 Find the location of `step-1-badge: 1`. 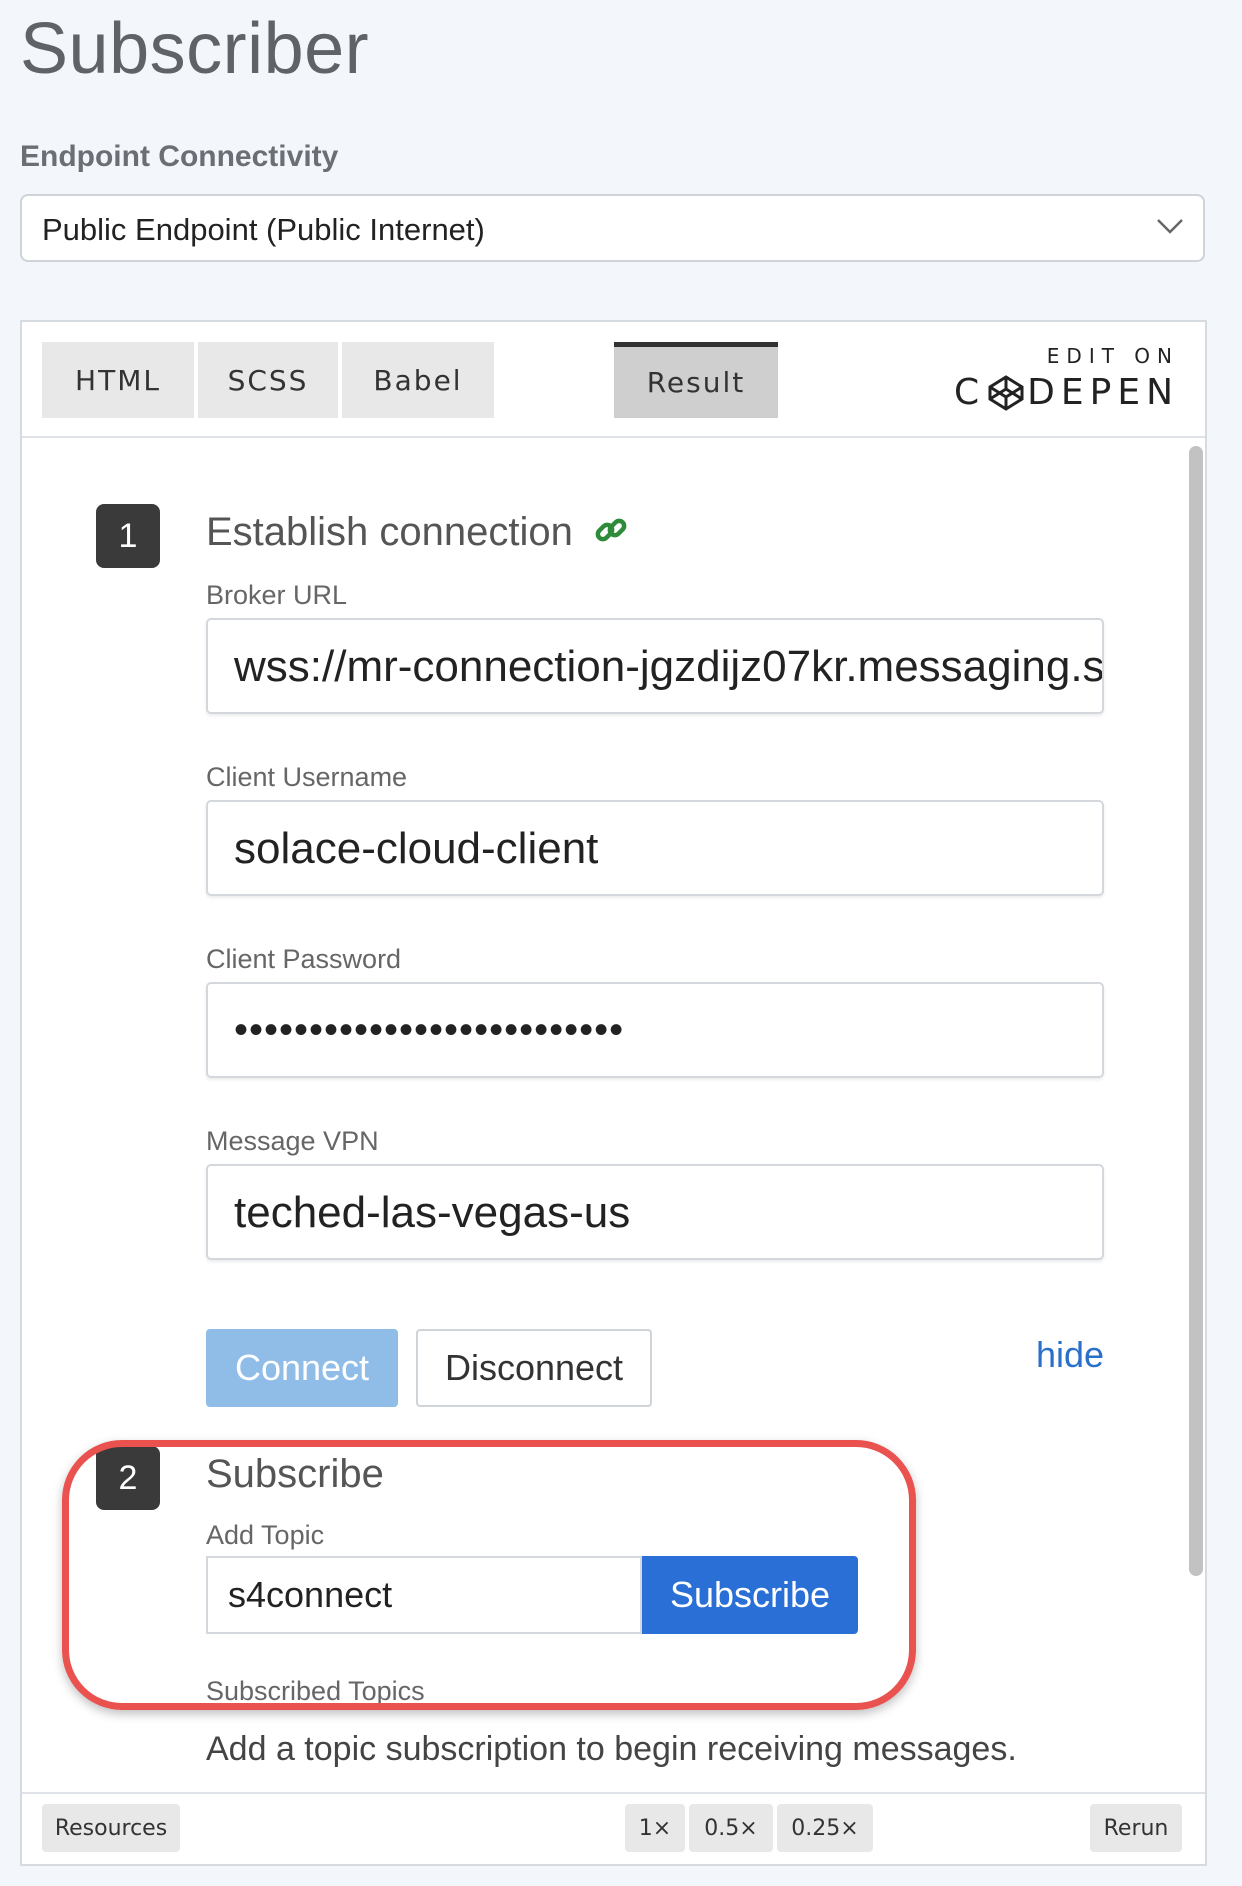

step-1-badge: 1 is located at coordinates (128, 536).